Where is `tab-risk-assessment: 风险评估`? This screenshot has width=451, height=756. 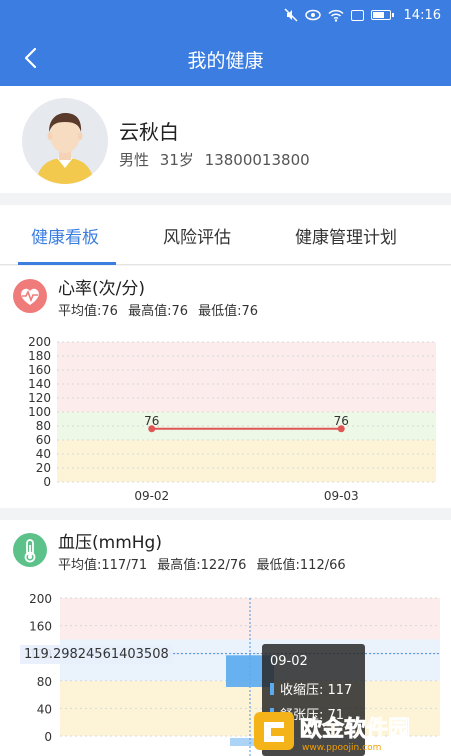
tab-risk-assessment: 风险评估 is located at coordinates (197, 235).